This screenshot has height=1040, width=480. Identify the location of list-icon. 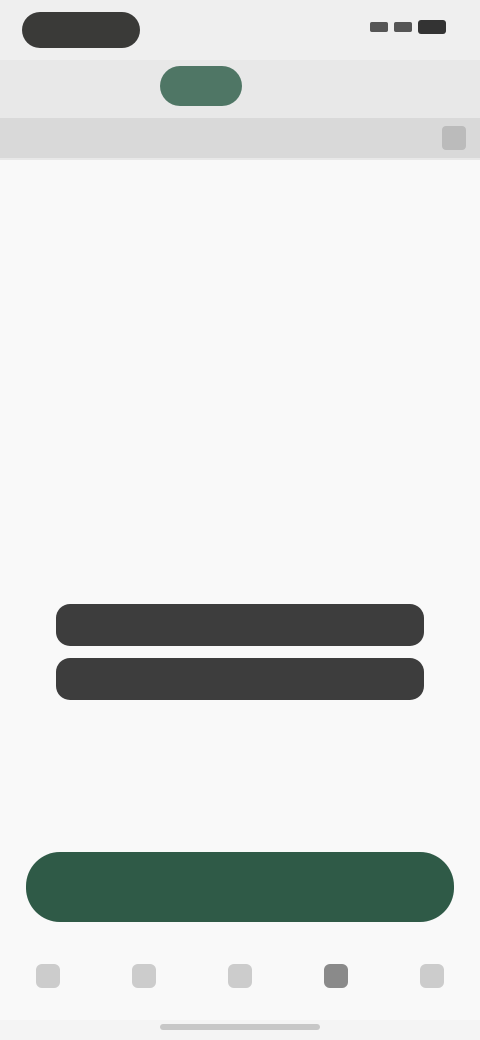
(240, 976).